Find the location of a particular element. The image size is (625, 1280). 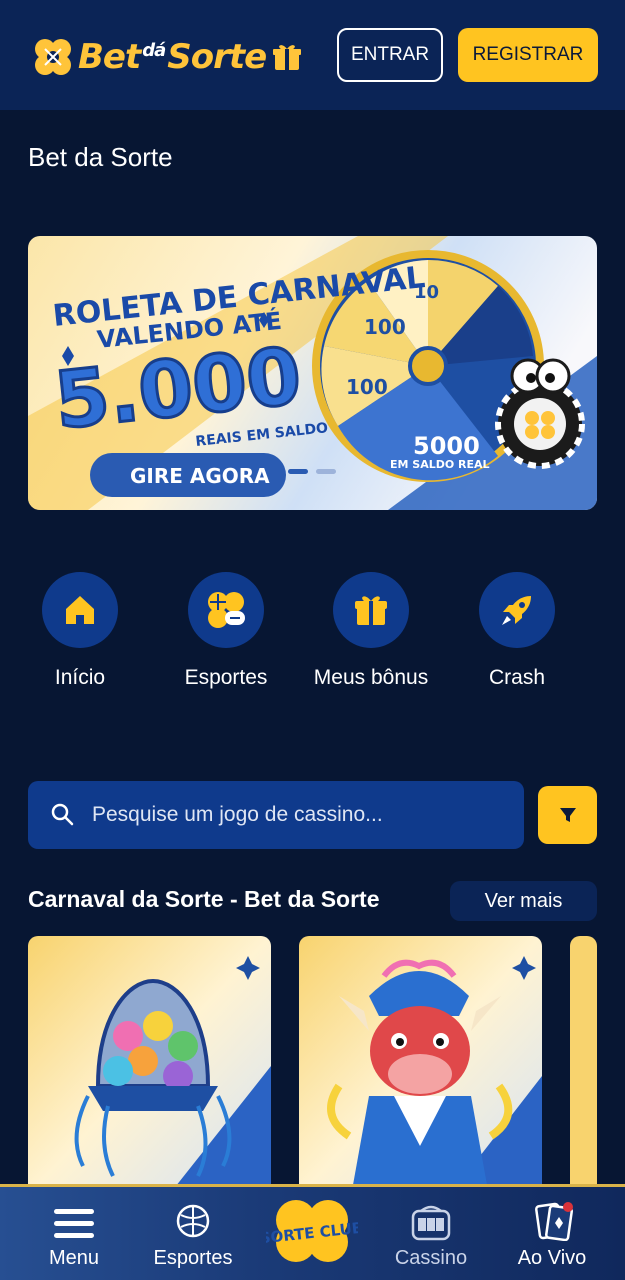

nav-label: Menu is located at coordinates (74, 1258).